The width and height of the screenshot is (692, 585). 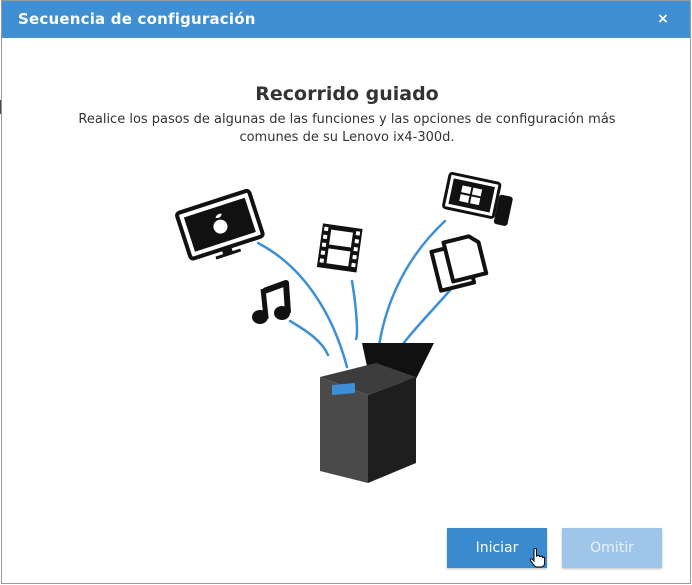 What do you see at coordinates (663, 19) in the screenshot?
I see `close-icon: ×` at bounding box center [663, 19].